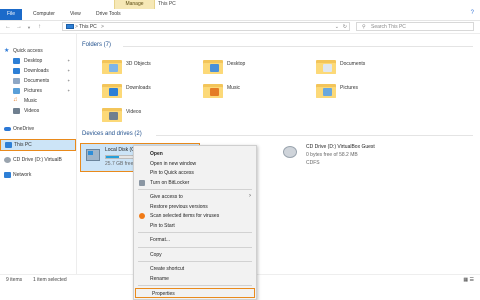 This screenshot has height=300, width=480. I want to click on sidebar-item-quick-access: ★ Quick access, so click(38, 51).